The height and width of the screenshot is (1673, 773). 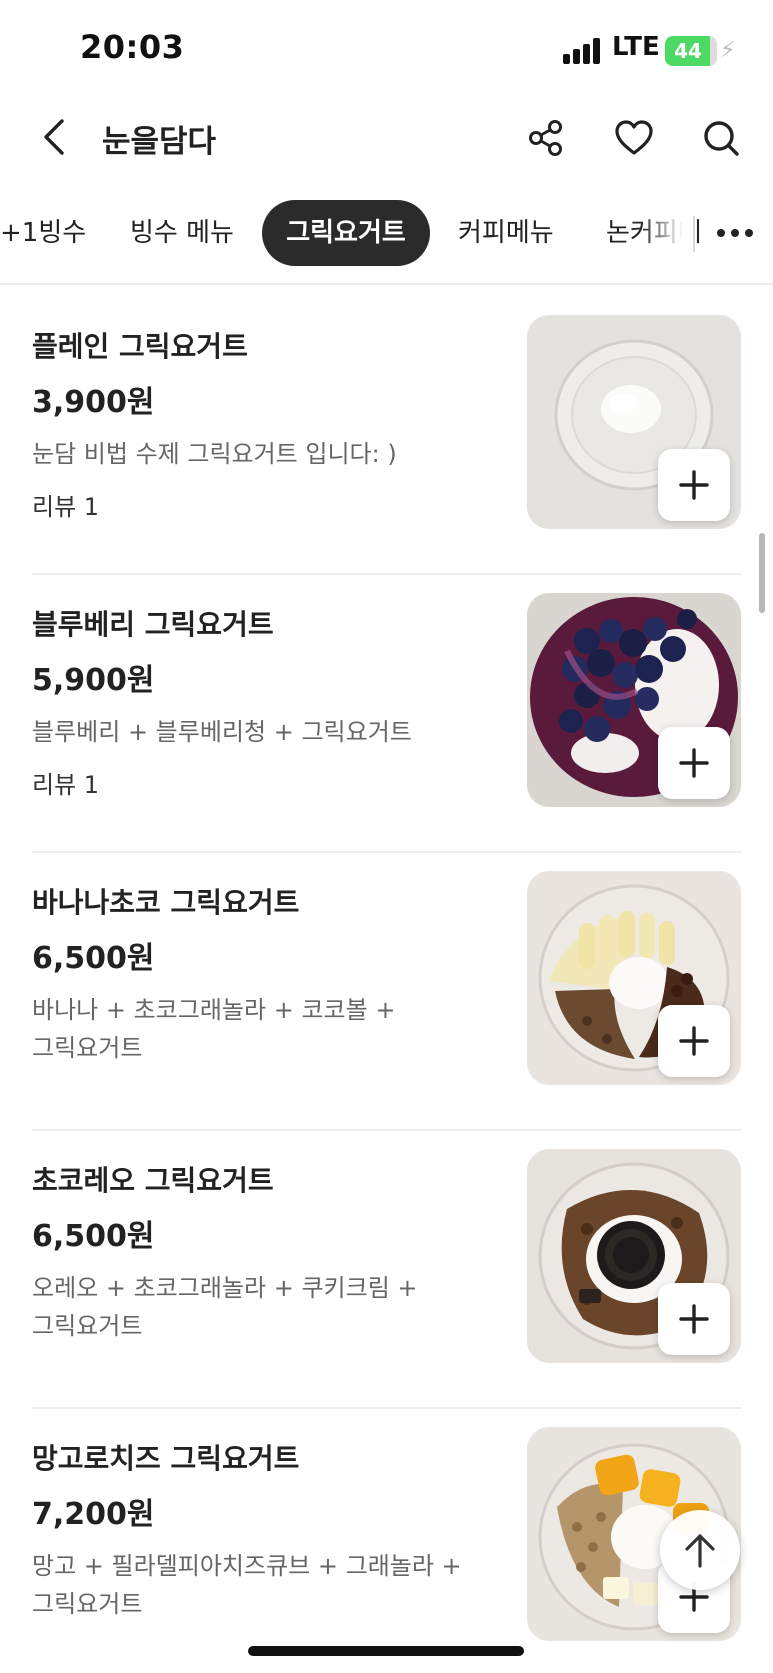 What do you see at coordinates (214, 1029) in the screenshot?
I see `menu-item-description: 바나나 + 초코그래놀라 + 코코볼 + 그릭요거트` at bounding box center [214, 1029].